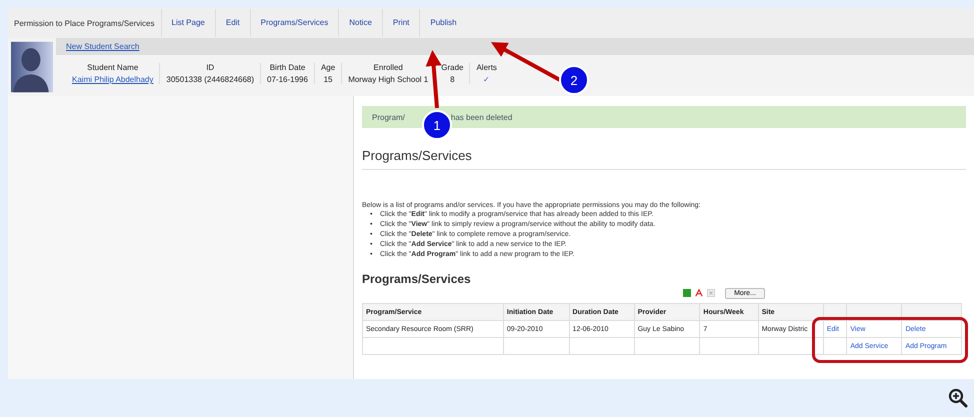 Image resolution: width=974 pixels, height=417 pixels. What do you see at coordinates (287, 79) in the screenshot?
I see `field-value: 07-16-1996` at bounding box center [287, 79].